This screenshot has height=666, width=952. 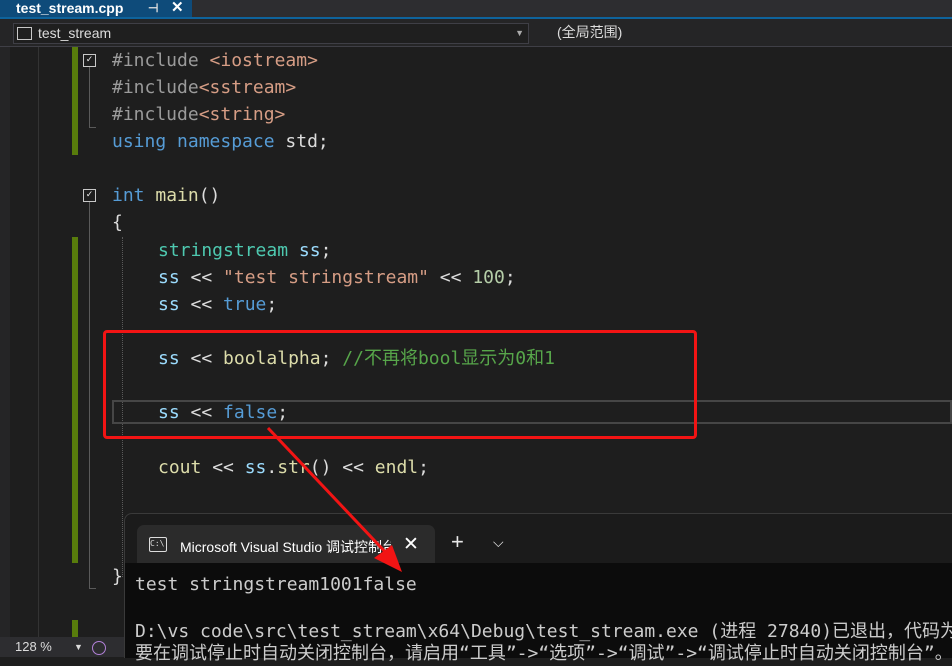 I want to click on chevron-down-icon: ▼, so click(x=78, y=647).